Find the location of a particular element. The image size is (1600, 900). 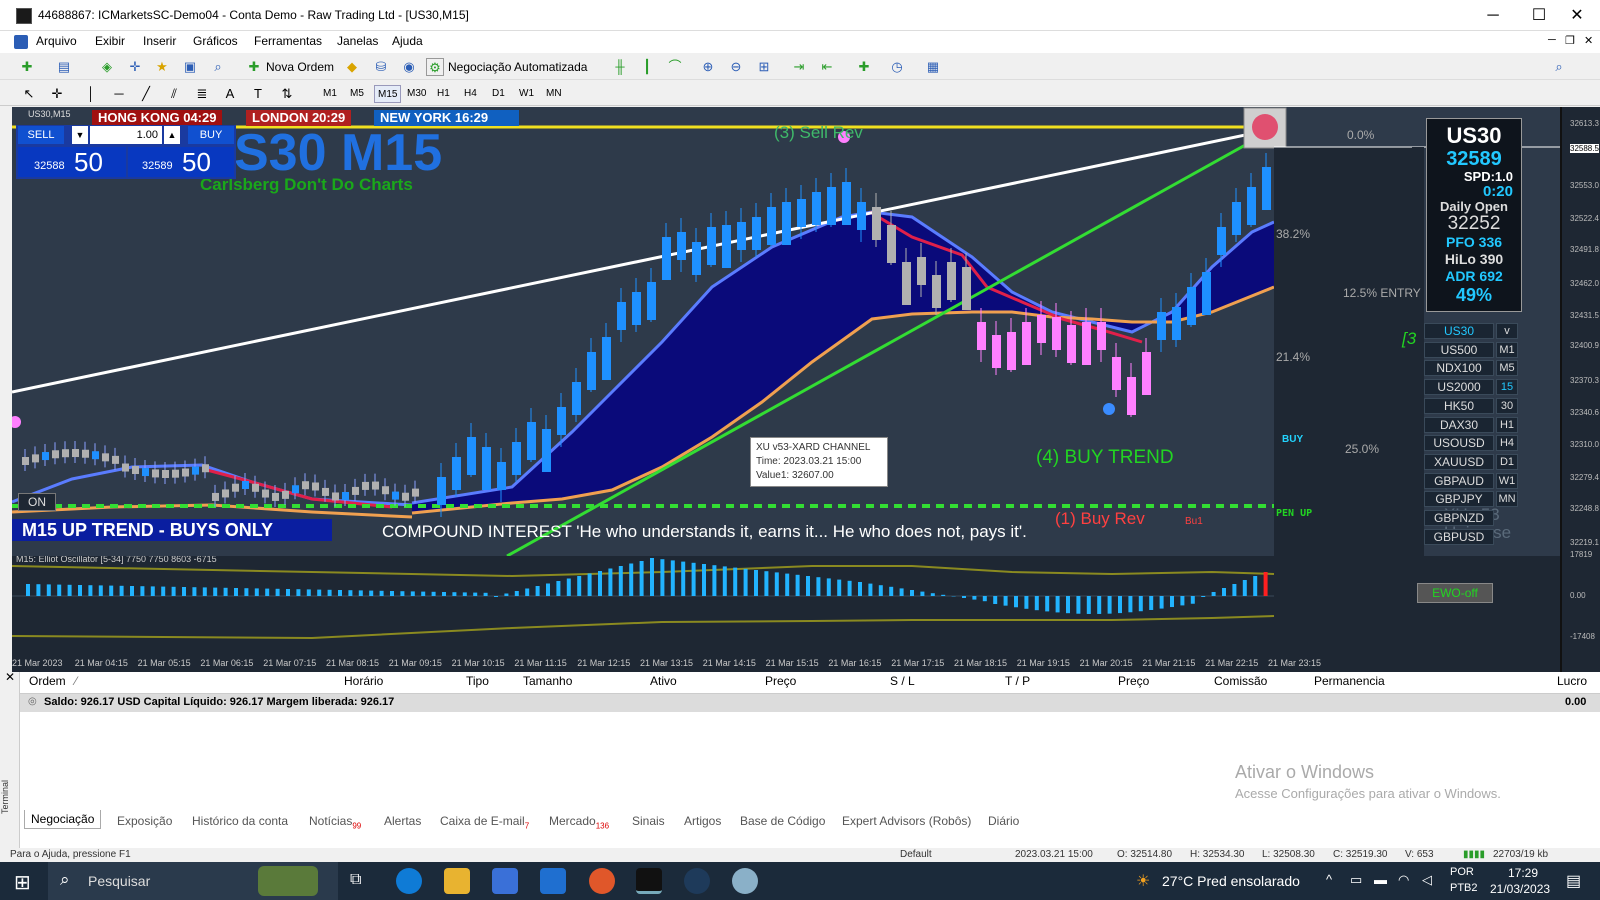

tab-sinais: Sinais is located at coordinates (648, 821).